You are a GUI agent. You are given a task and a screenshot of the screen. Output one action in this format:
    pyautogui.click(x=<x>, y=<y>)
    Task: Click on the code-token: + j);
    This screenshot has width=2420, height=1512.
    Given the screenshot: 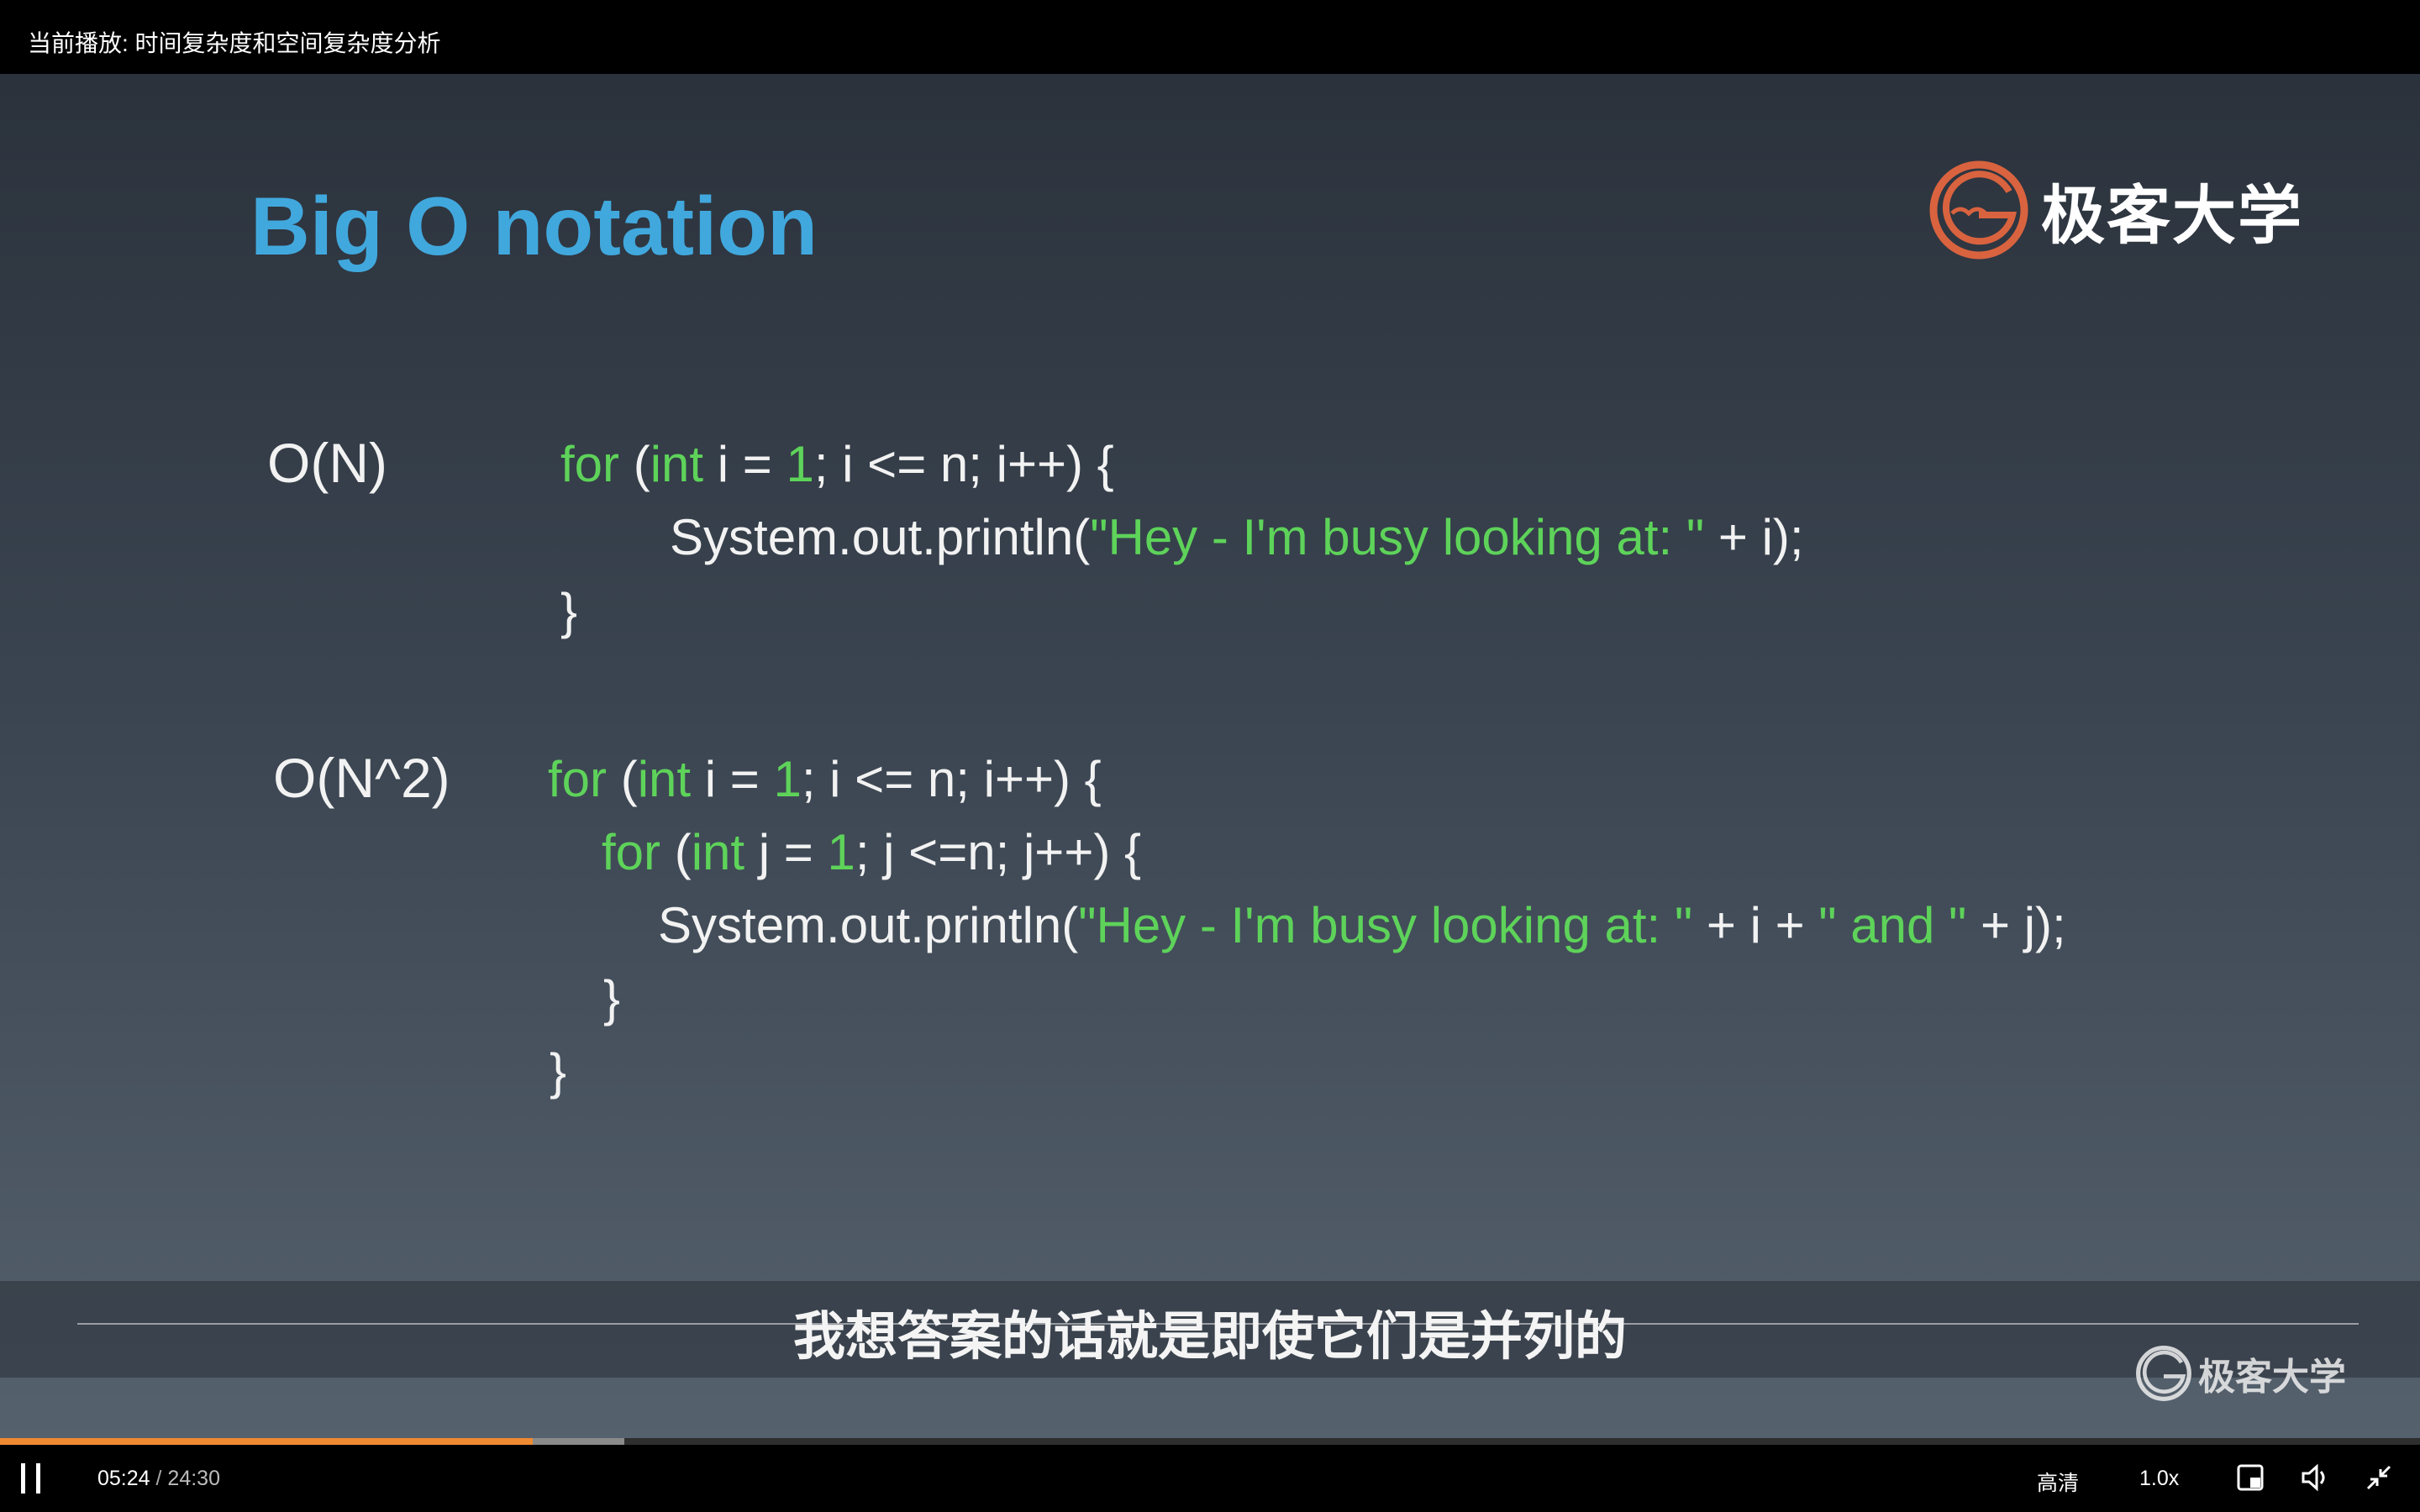 What is the action you would take?
    pyautogui.click(x=2016, y=925)
    